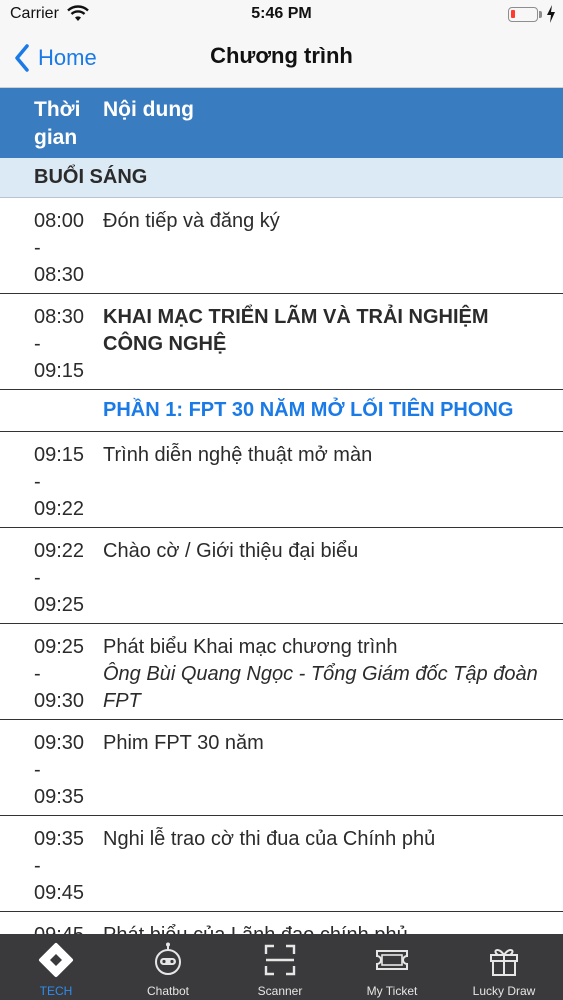 Image resolution: width=563 pixels, height=1000 pixels. I want to click on item-content: Chào cờ / Giới thiệu đại biểu, so click(328, 551).